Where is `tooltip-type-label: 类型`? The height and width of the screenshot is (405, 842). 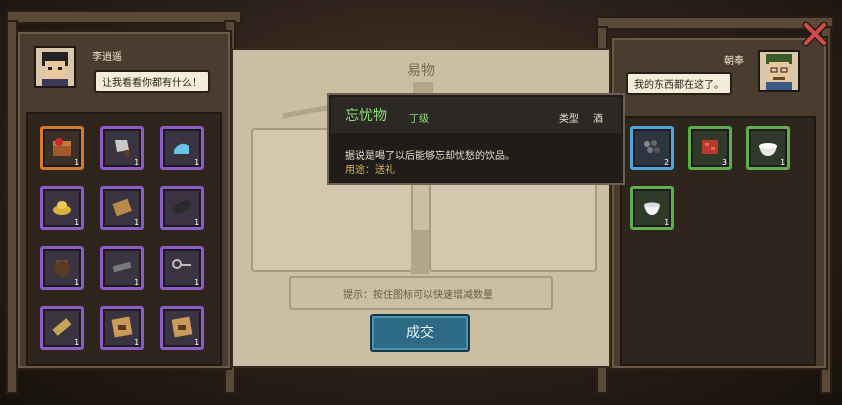 tooltip-type-label: 类型 is located at coordinates (569, 119).